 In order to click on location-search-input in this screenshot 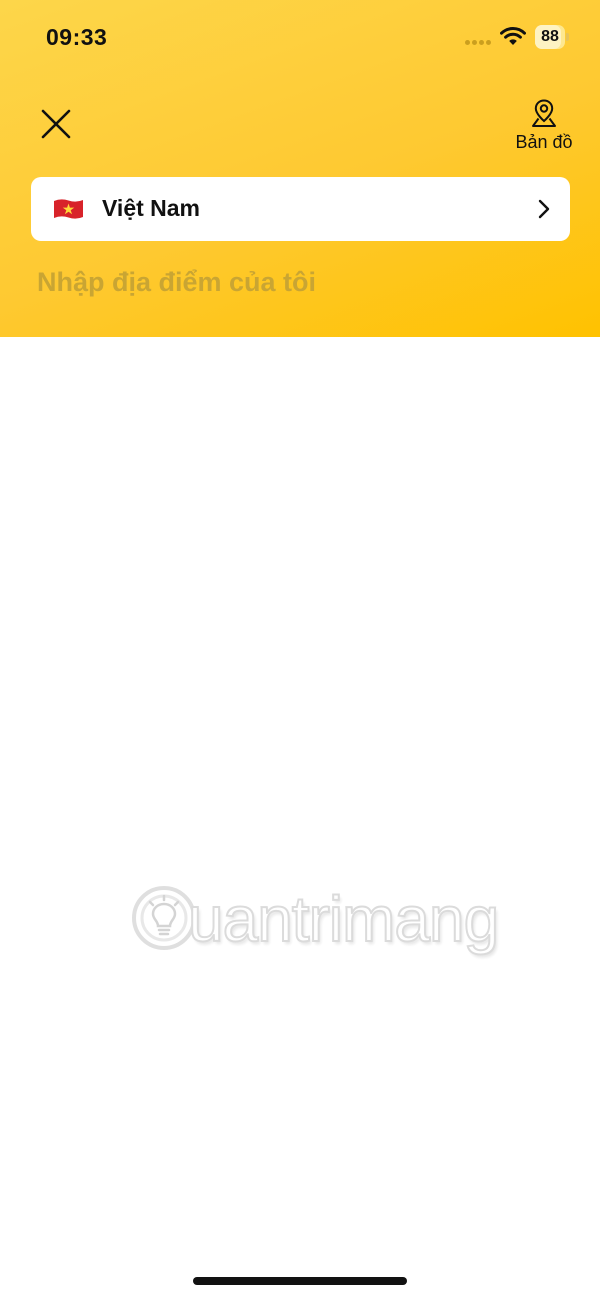, I will do `click(302, 282)`.